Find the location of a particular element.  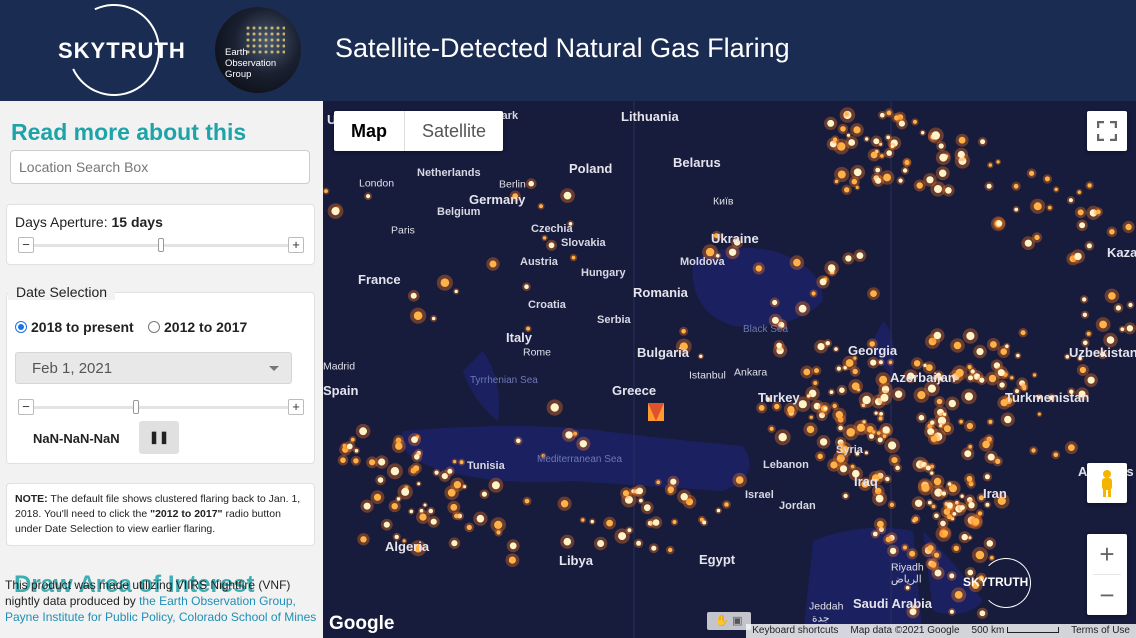

radio-2018-option: 2018 to present is located at coordinates (74, 327).